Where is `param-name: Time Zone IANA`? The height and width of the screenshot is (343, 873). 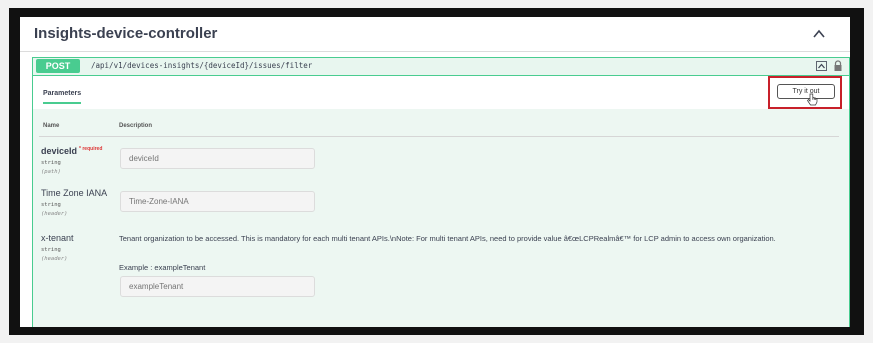
param-name: Time Zone IANA is located at coordinates (74, 193).